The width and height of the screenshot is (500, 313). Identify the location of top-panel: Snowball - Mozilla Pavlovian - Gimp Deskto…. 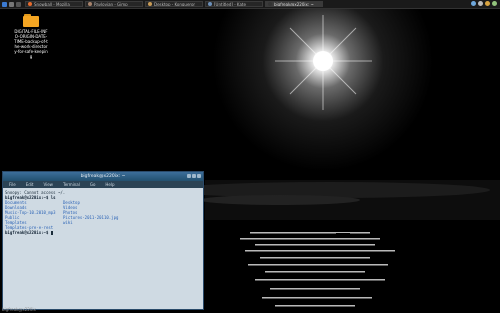
(250, 4).